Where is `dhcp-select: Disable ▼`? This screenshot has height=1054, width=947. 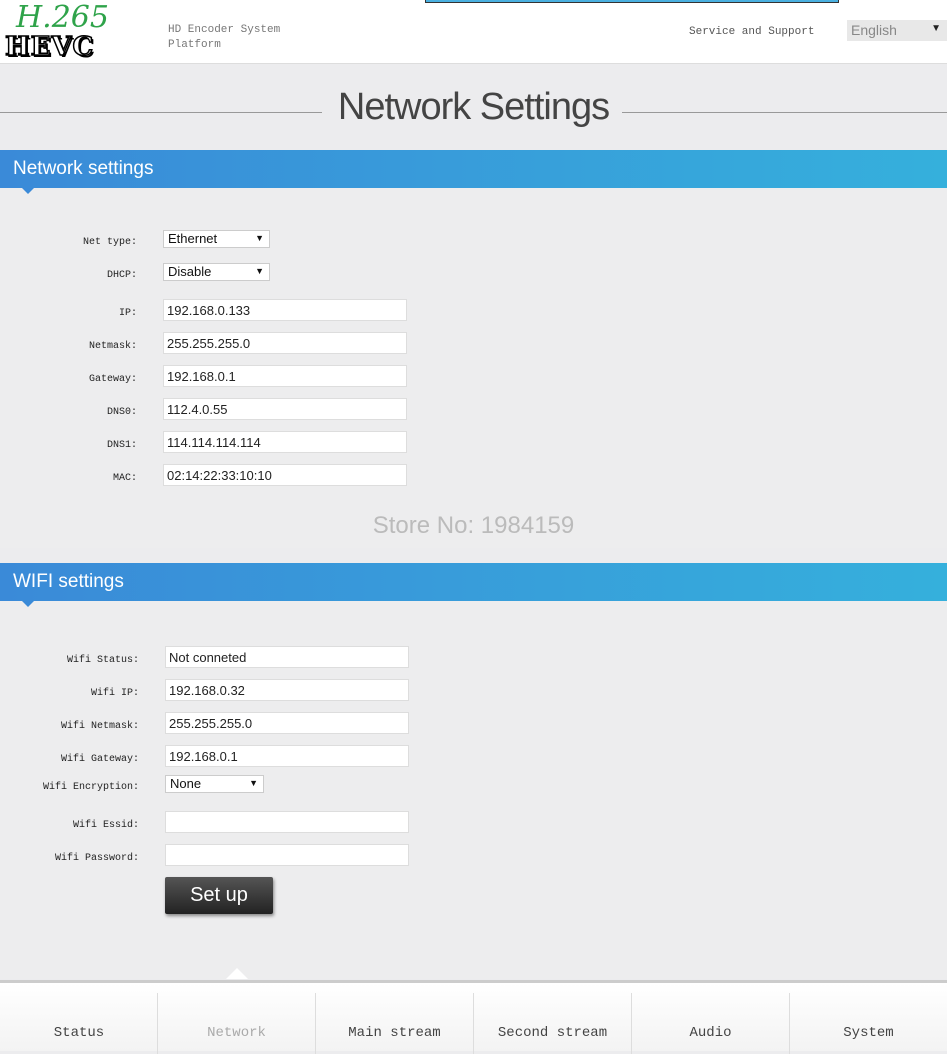
dhcp-select: Disable ▼ is located at coordinates (216, 272).